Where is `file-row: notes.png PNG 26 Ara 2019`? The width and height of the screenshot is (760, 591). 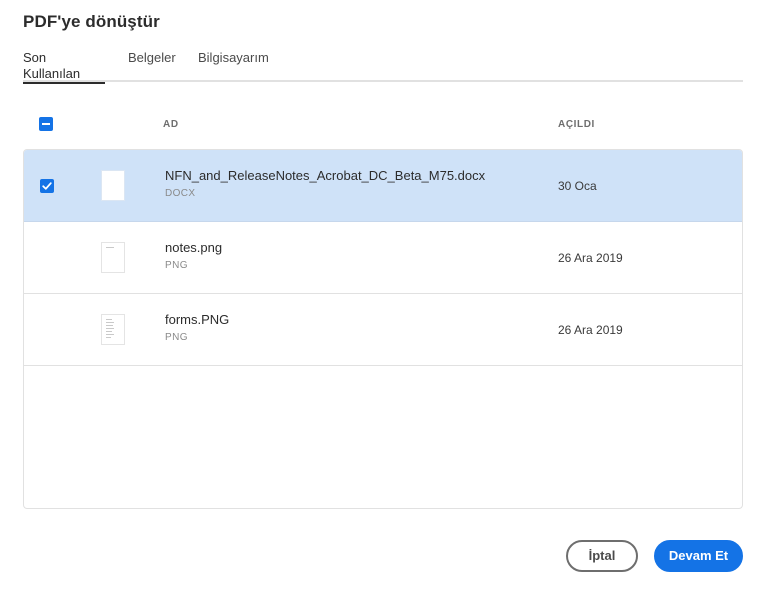 file-row: notes.png PNG 26 Ara 2019 is located at coordinates (383, 258).